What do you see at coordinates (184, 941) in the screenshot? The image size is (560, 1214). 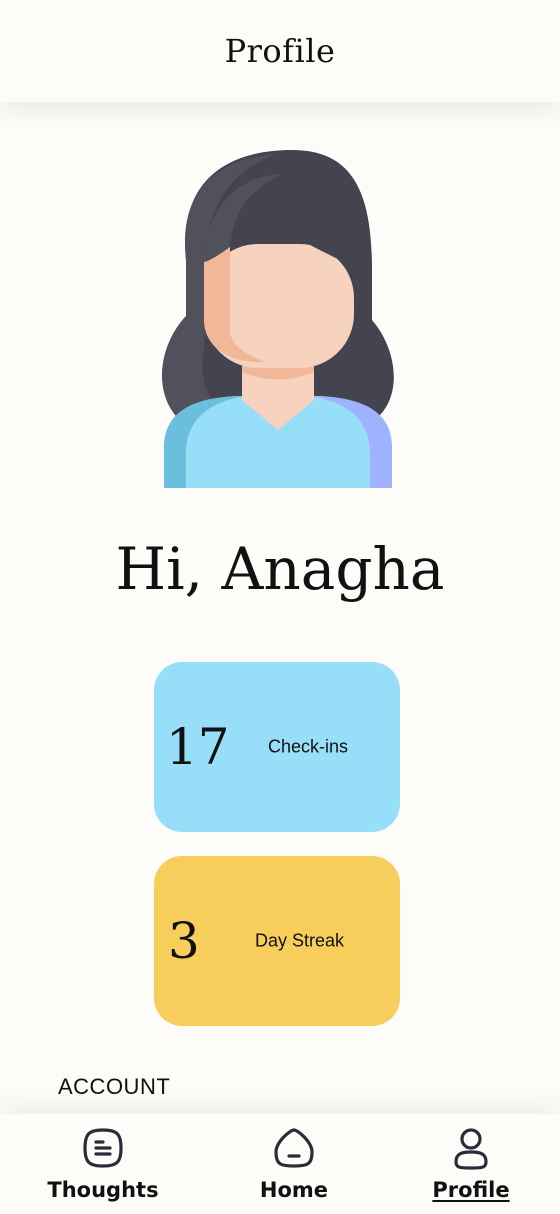 I see `day-streak-count: 3` at bounding box center [184, 941].